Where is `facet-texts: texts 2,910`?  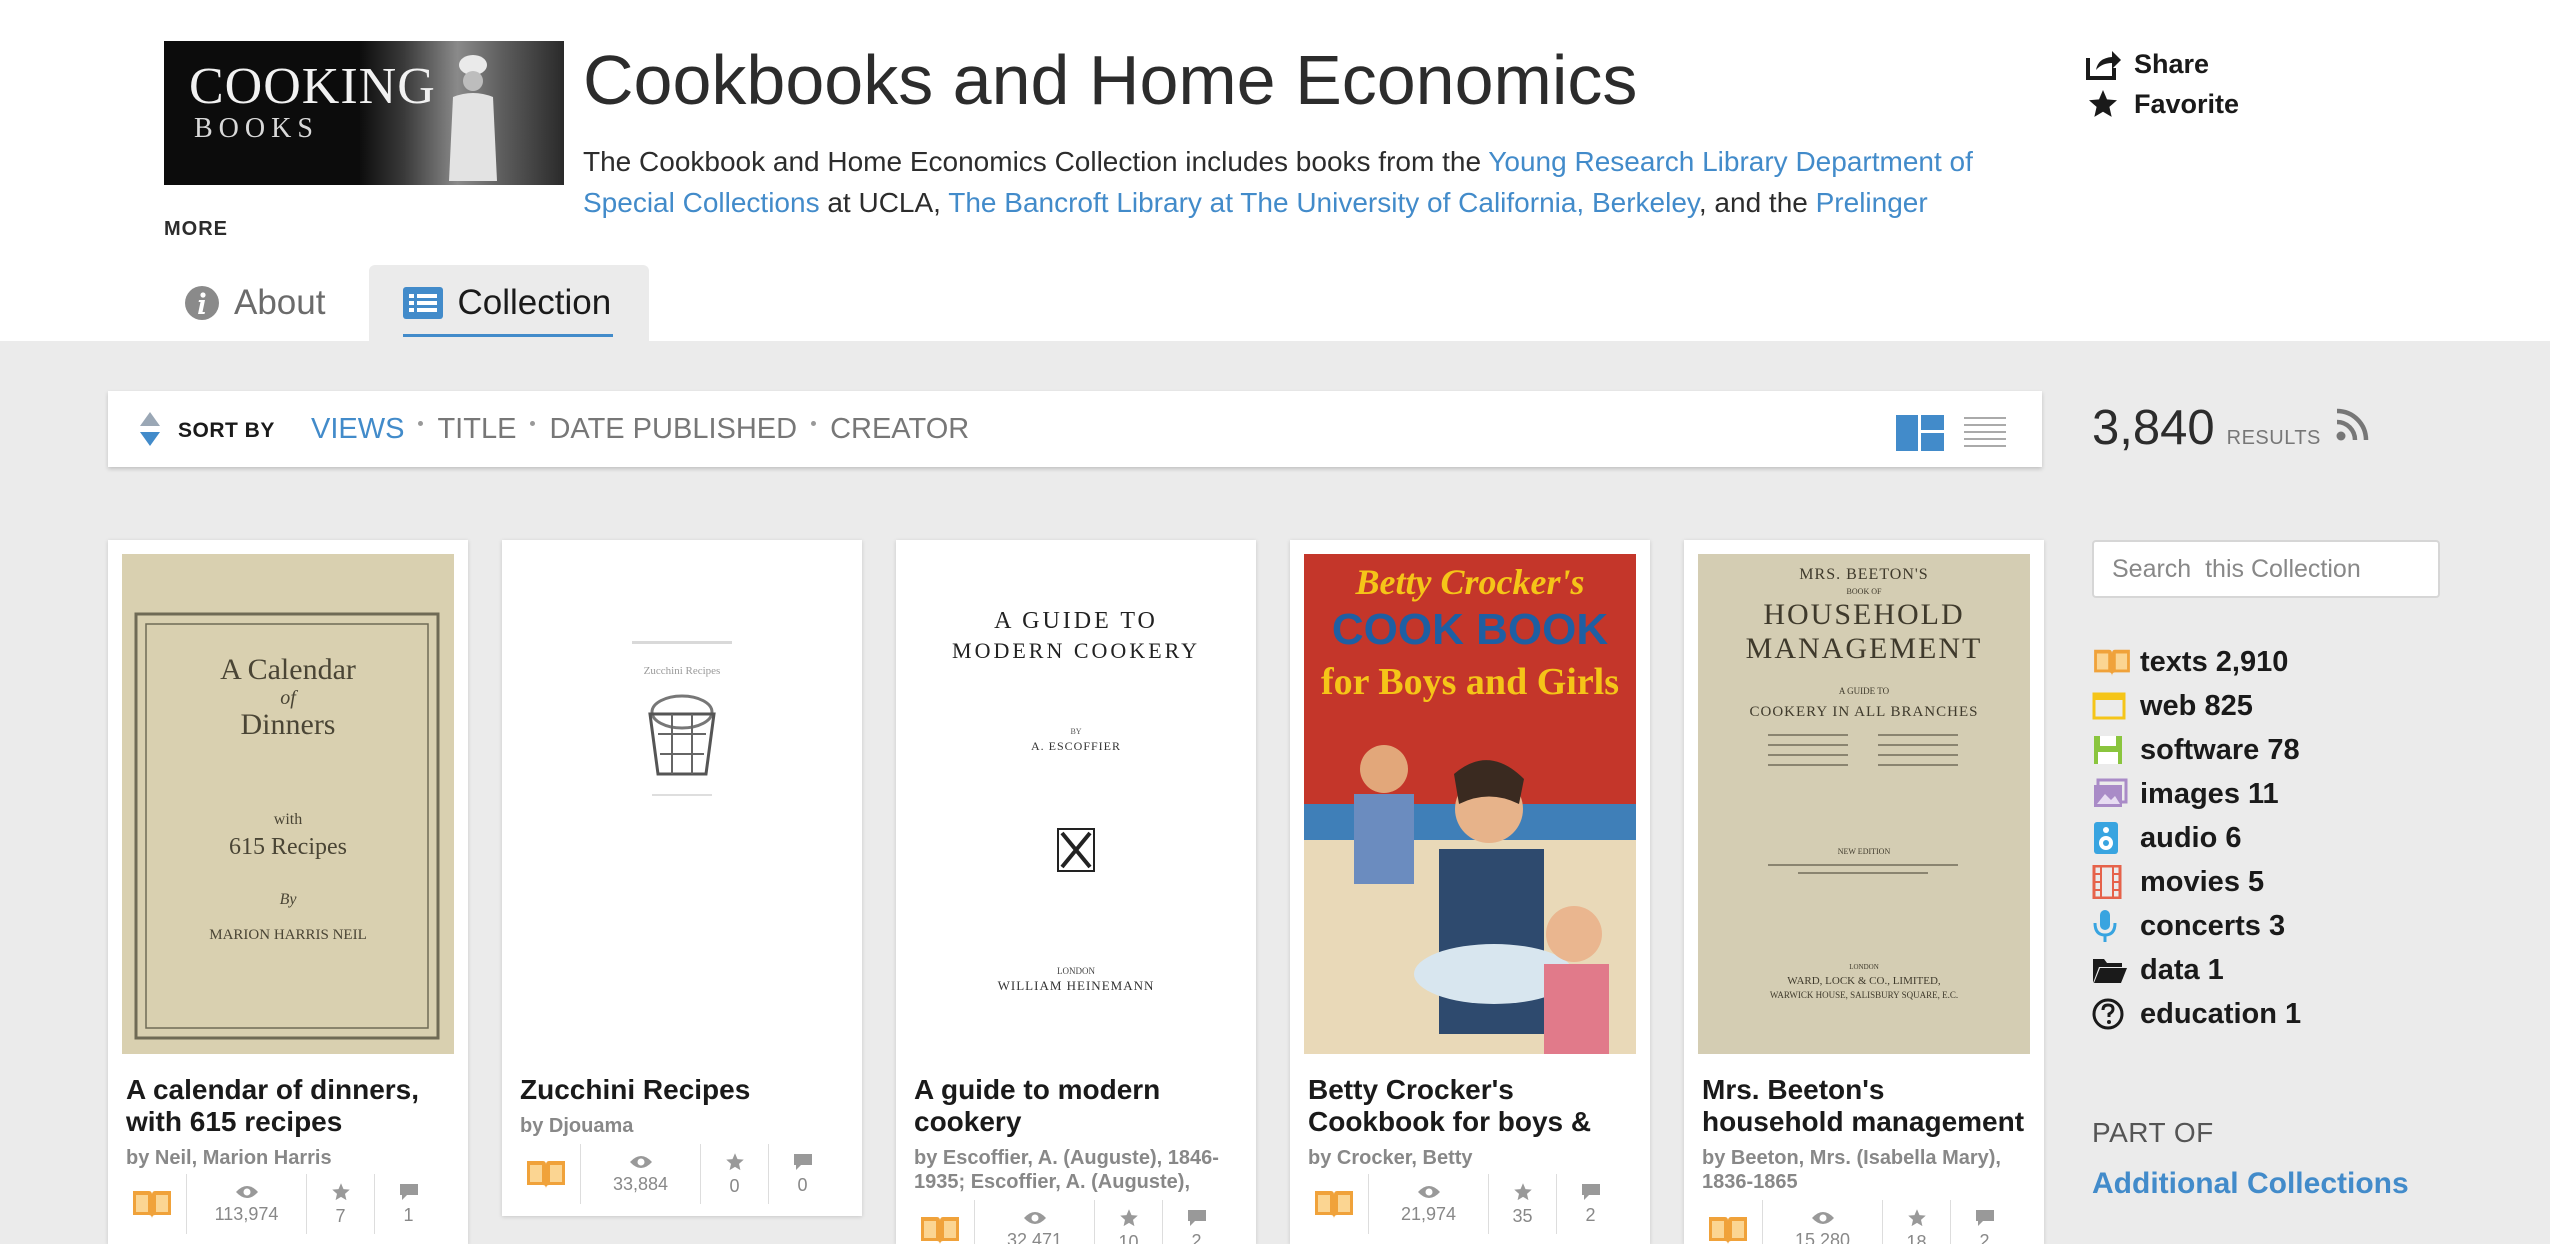 facet-texts: texts 2,910 is located at coordinates (2196, 662).